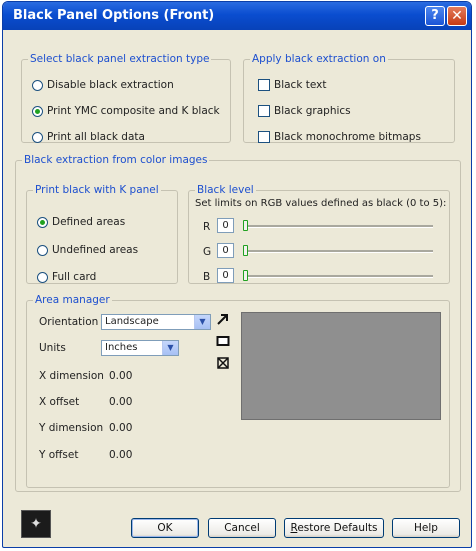 This screenshot has height=551, width=476. Describe the element at coordinates (69, 322) in the screenshot. I see `orientation-label: Orientation` at that location.